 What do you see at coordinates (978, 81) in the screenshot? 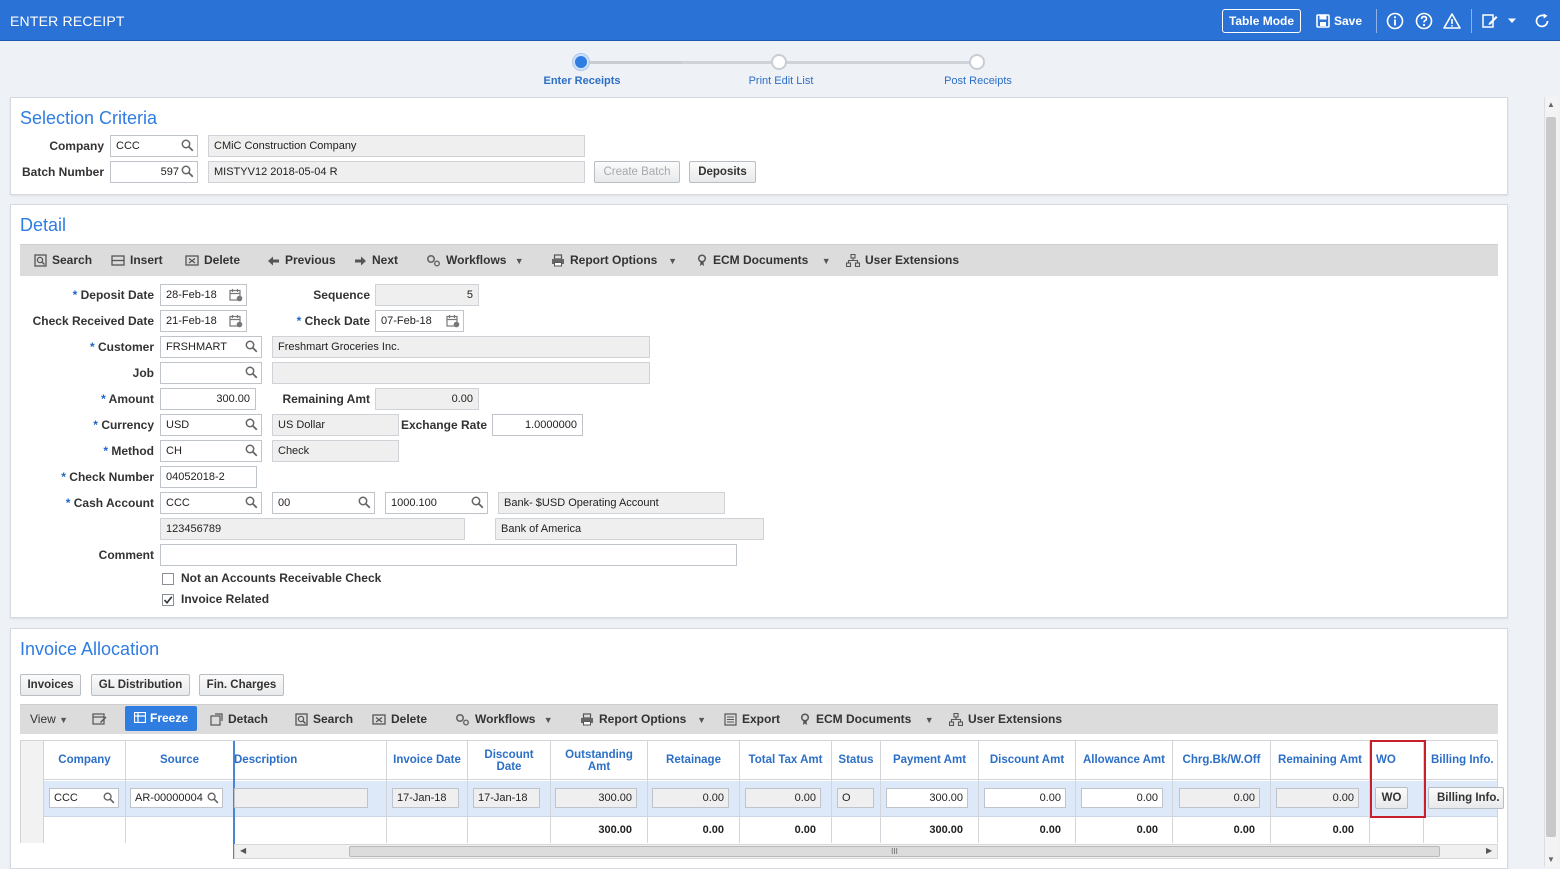
I see `step-label-post-receipts: Post Receipts` at bounding box center [978, 81].